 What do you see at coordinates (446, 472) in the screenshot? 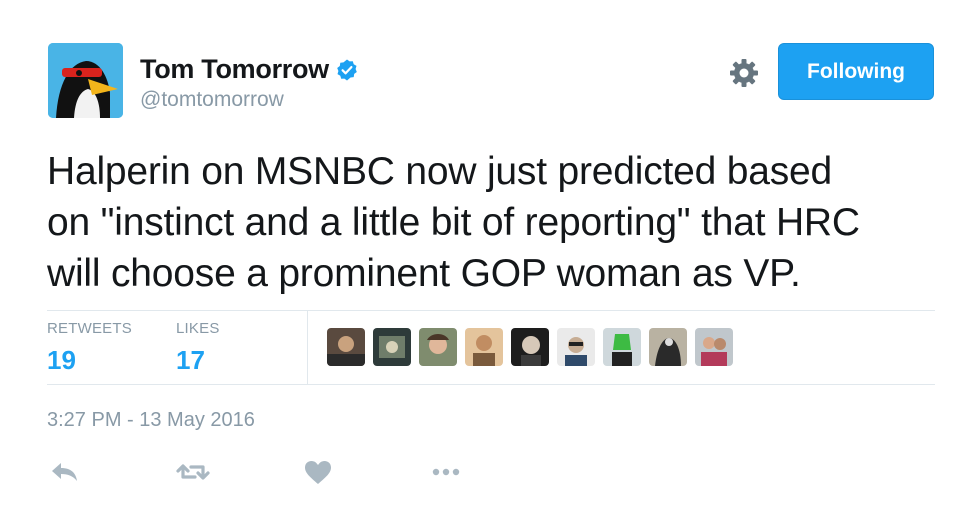
I see `more-icon` at bounding box center [446, 472].